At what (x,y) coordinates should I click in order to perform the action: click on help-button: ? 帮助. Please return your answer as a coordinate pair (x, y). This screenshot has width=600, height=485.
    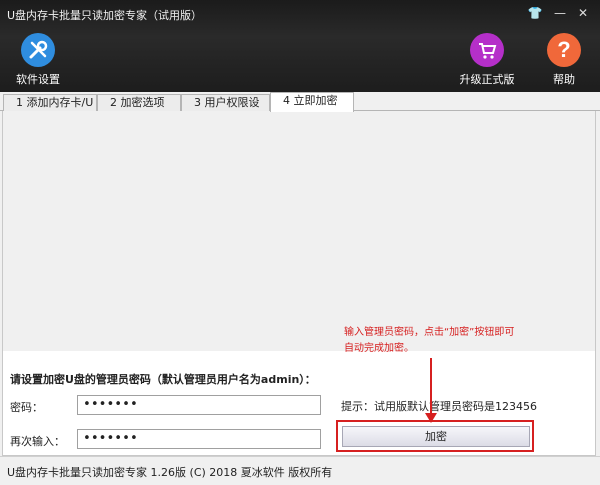
    Looking at the image, I should click on (564, 60).